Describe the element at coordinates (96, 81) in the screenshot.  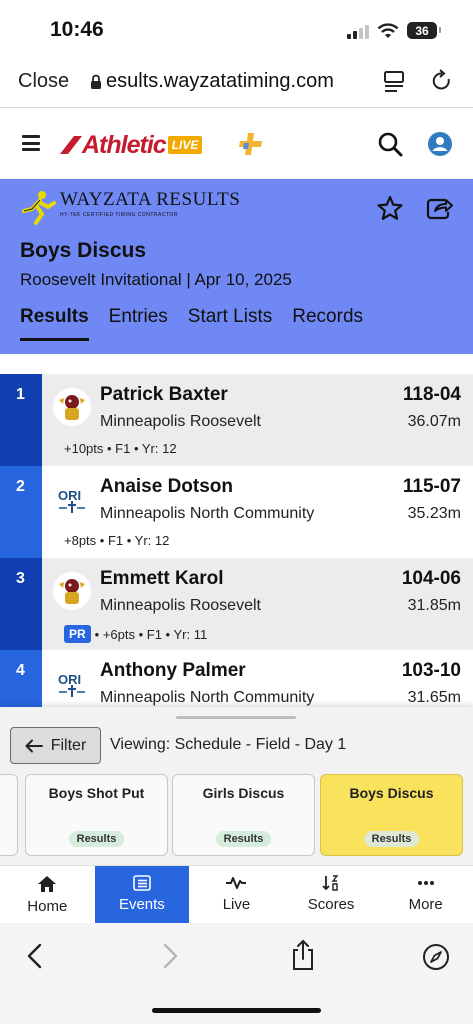
I see `lock-icon` at that location.